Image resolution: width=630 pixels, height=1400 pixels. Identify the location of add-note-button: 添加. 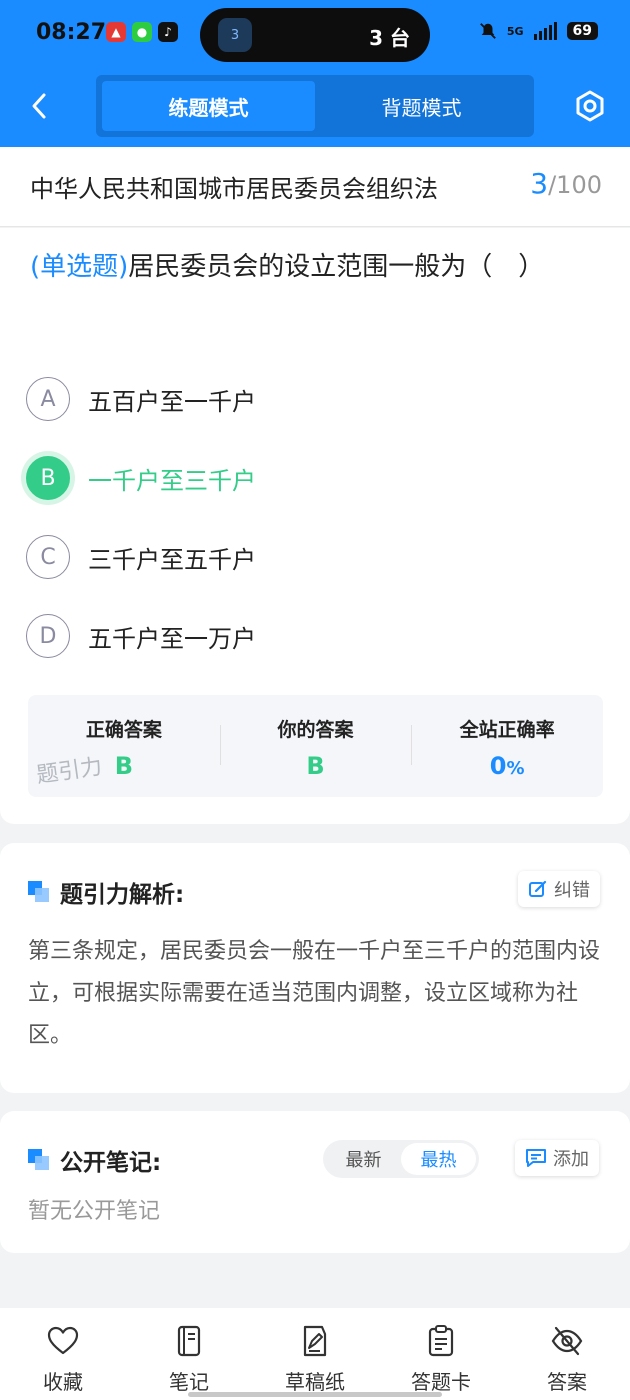
(557, 1158).